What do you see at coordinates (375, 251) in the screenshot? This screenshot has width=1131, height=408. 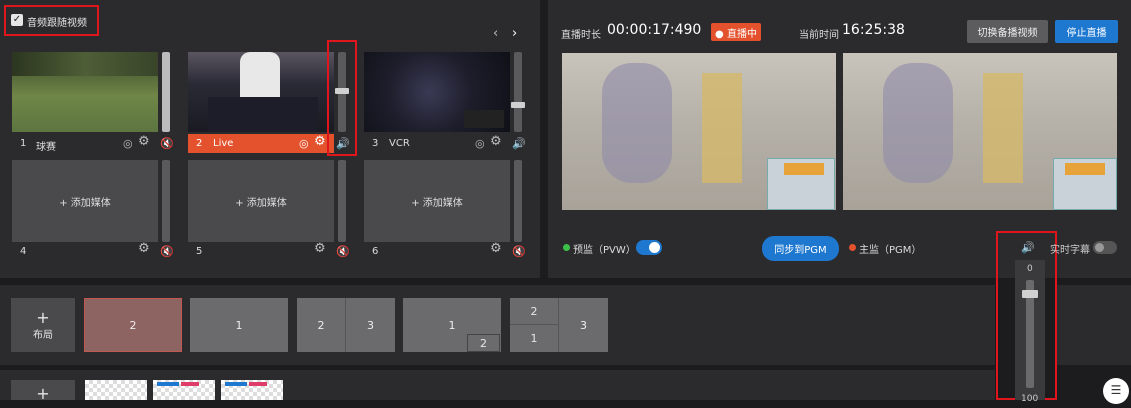 I see `slot-6-index: 6` at bounding box center [375, 251].